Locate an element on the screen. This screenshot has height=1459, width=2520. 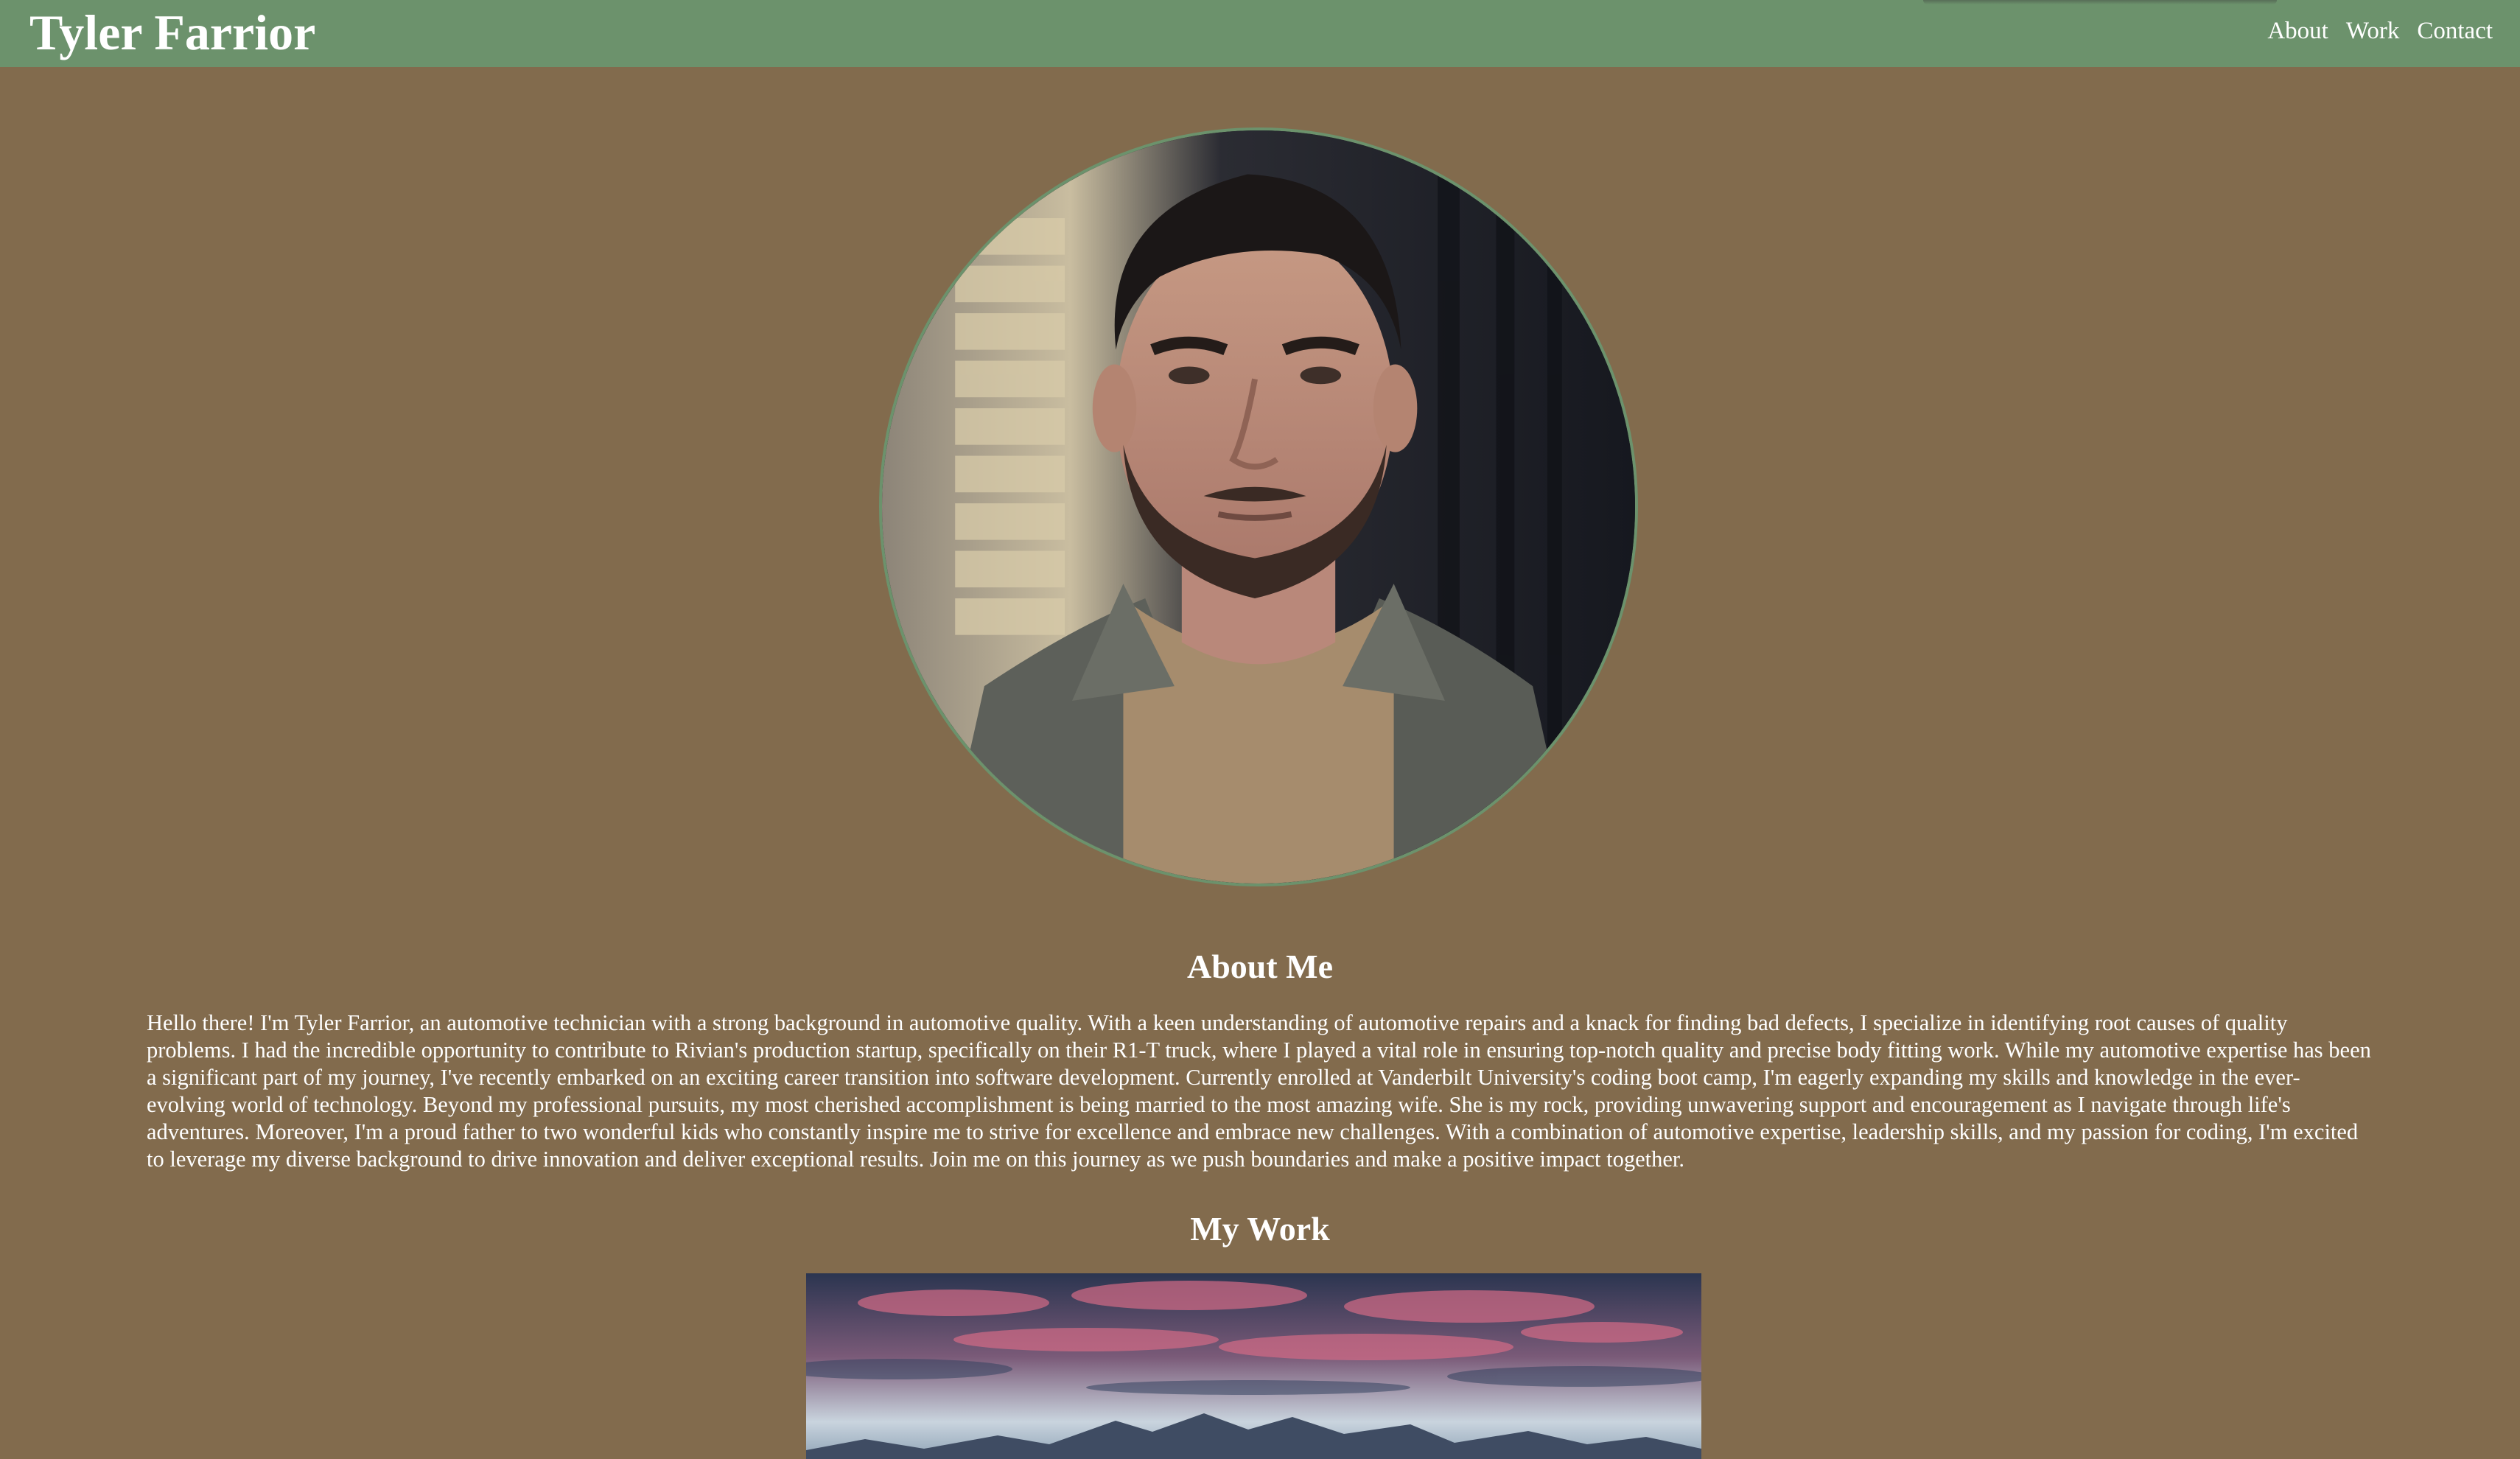
mountain-sunset-image-icon is located at coordinates (1253, 1366).